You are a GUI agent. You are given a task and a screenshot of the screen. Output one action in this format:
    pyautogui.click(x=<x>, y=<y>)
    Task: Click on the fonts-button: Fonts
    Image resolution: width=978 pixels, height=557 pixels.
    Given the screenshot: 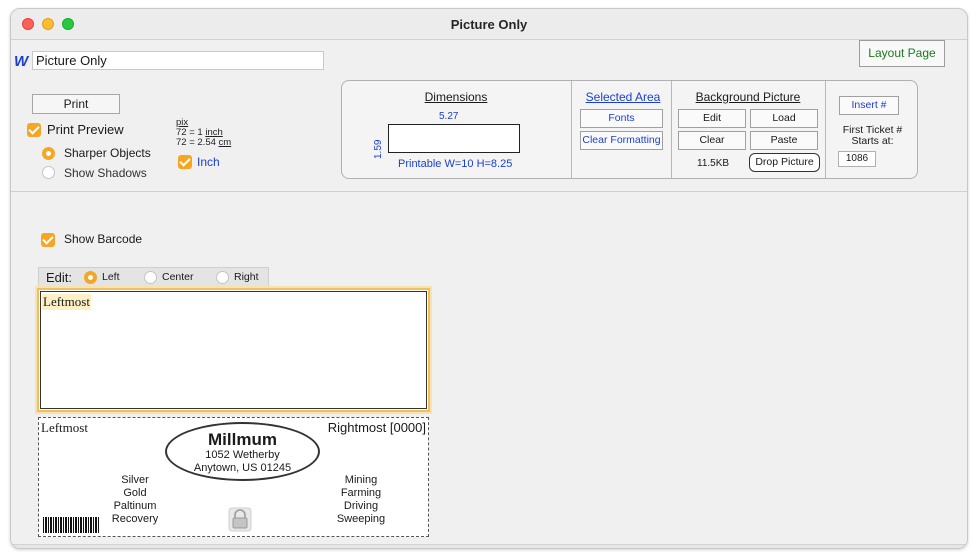 What is the action you would take?
    pyautogui.click(x=621, y=118)
    